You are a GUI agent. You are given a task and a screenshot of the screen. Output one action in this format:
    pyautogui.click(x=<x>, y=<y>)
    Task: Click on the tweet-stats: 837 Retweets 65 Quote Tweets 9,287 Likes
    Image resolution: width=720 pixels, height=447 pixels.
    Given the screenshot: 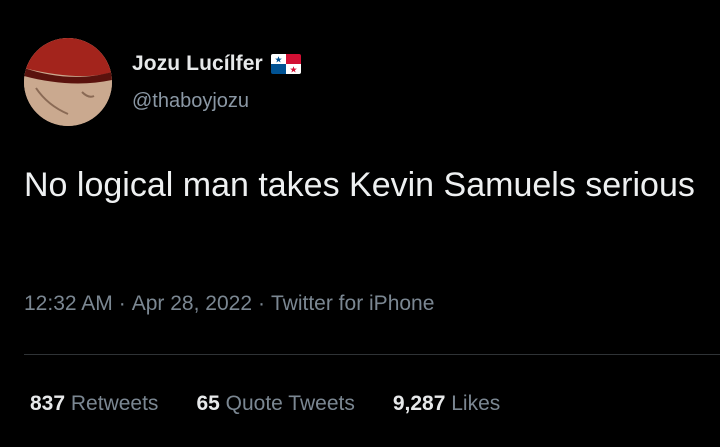 What is the action you would take?
    pyautogui.click(x=284, y=404)
    